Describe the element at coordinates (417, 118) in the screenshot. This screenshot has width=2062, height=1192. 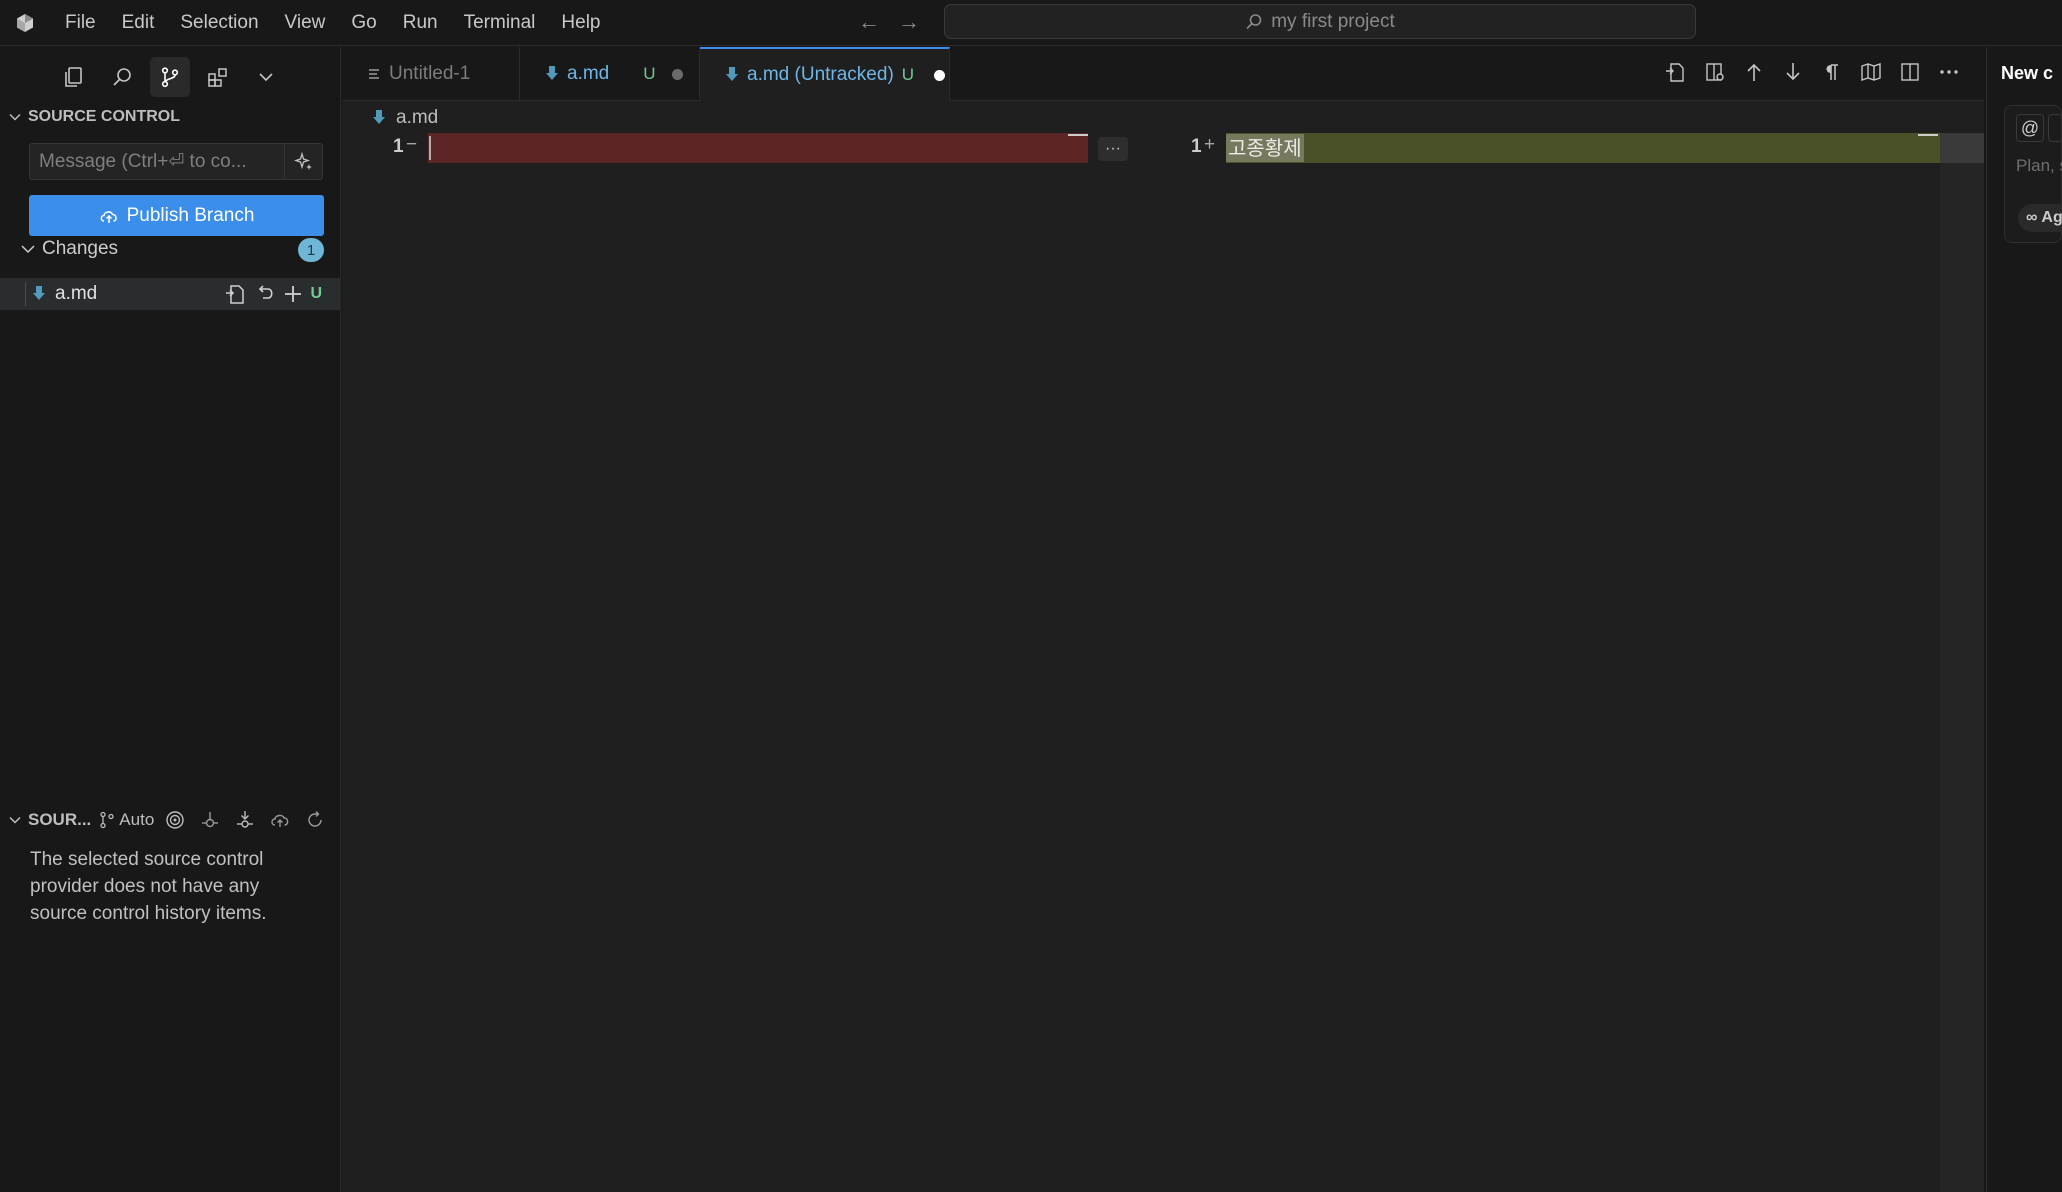
I see `breadcrumb-file: a.md` at that location.